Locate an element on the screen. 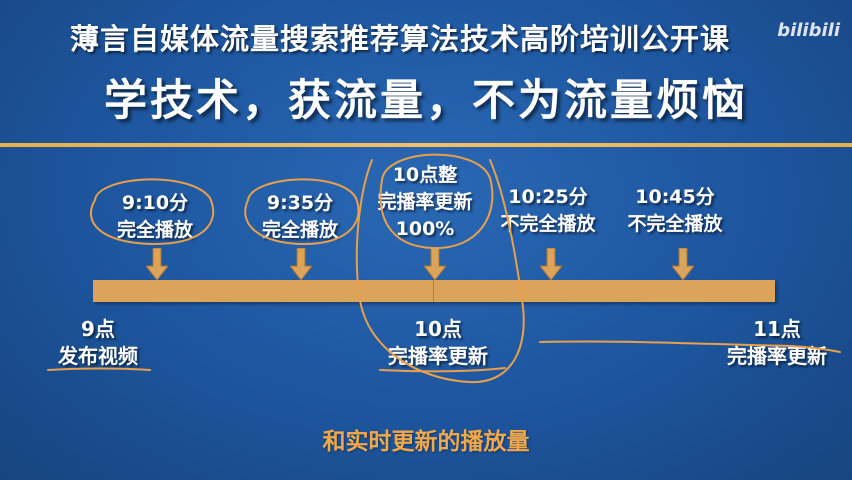 This screenshot has height=480, width=852. timeline-split is located at coordinates (433, 291).